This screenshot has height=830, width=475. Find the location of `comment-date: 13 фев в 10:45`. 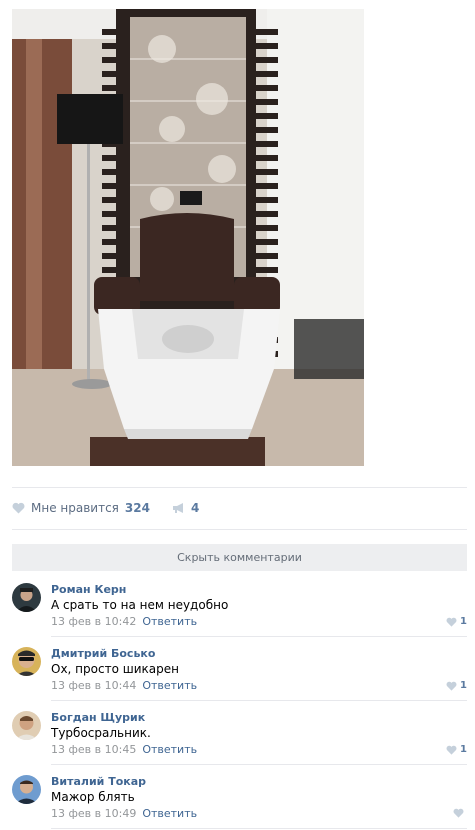

comment-date: 13 фев в 10:45 is located at coordinates (93, 749).